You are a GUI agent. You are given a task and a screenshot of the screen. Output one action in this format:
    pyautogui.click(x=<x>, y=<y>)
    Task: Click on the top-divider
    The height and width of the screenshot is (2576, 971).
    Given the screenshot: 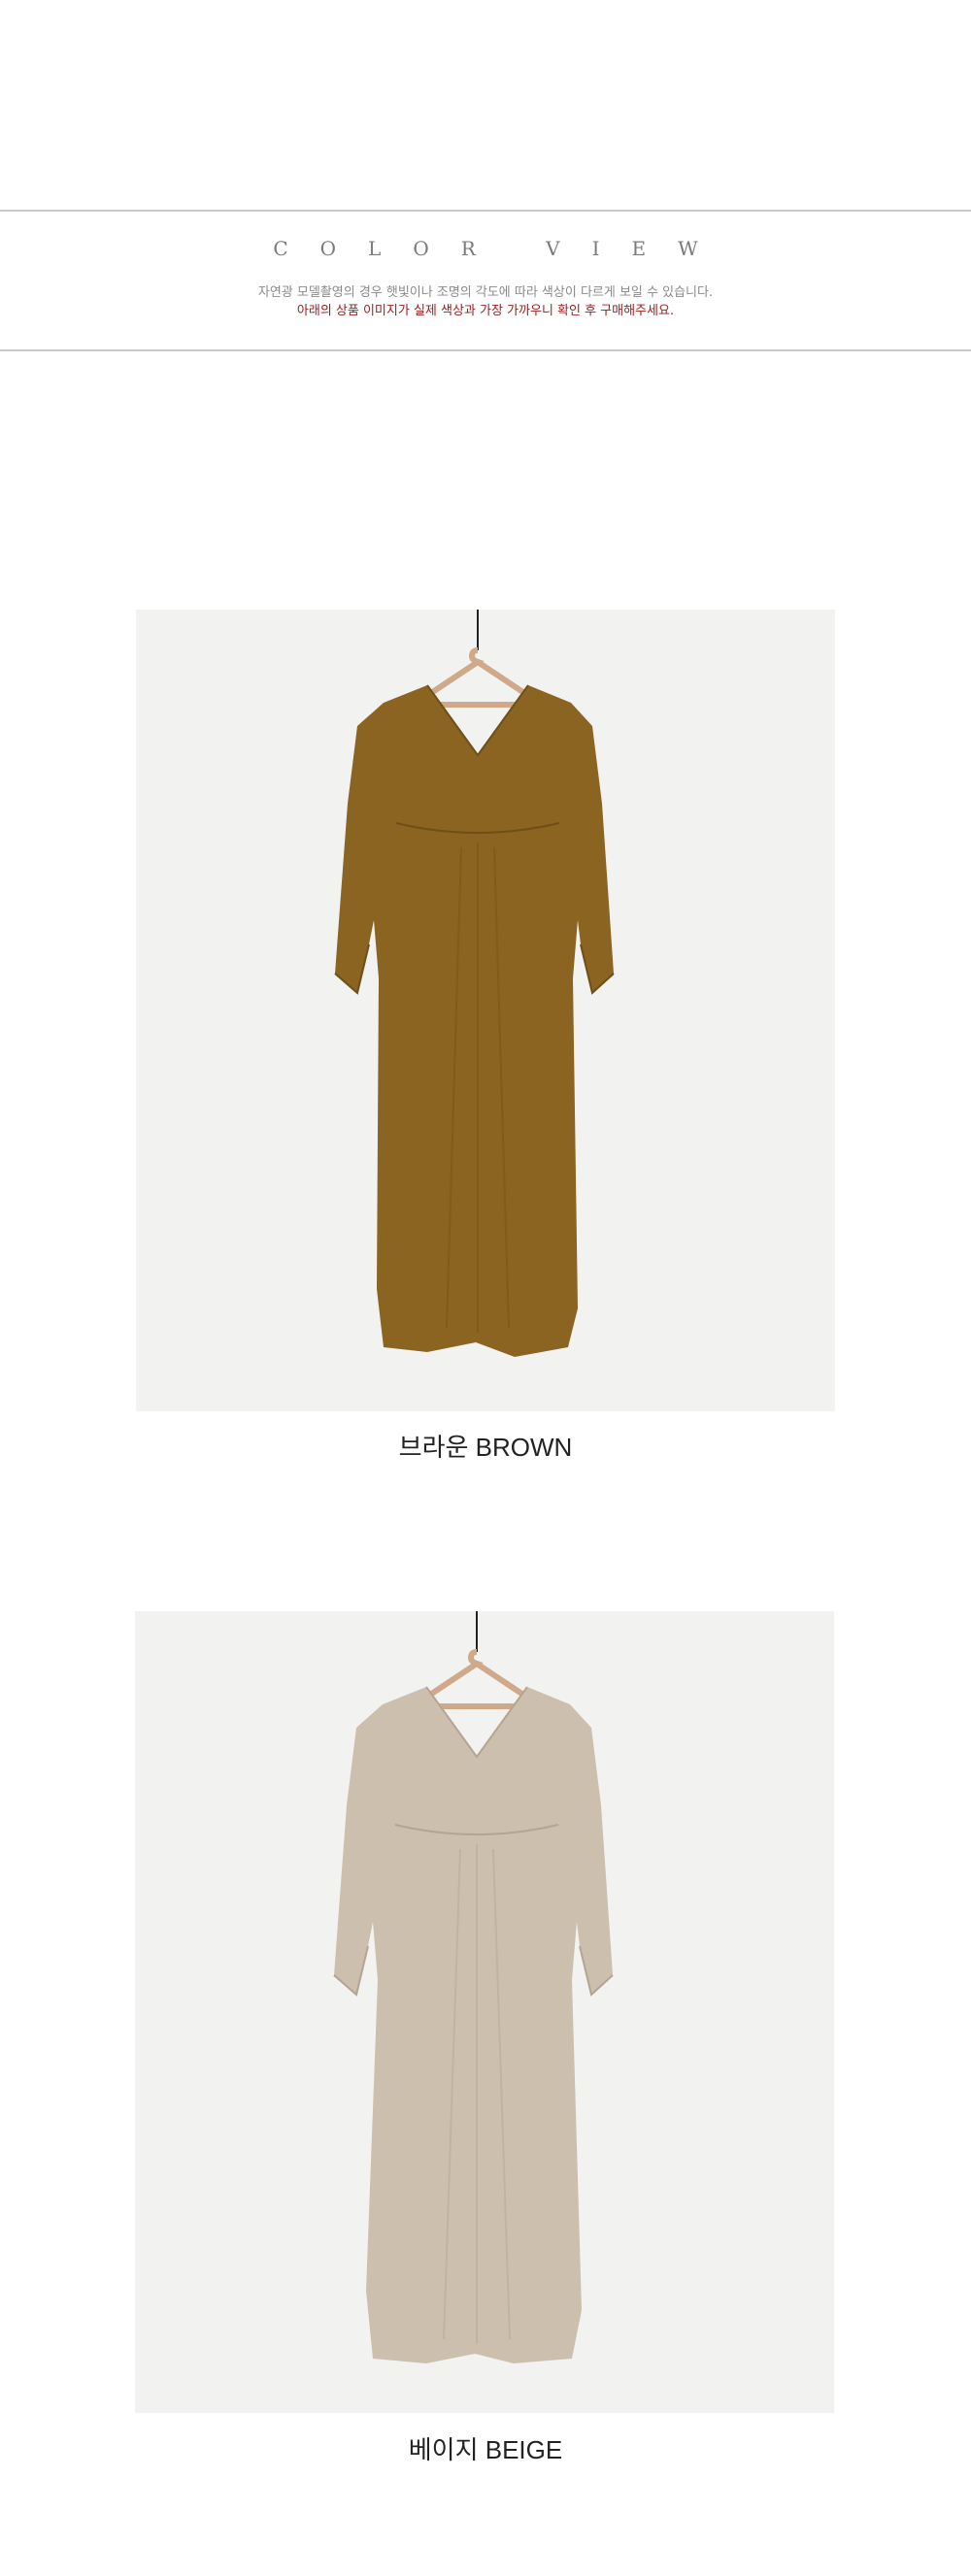 What is the action you would take?
    pyautogui.click(x=485, y=211)
    